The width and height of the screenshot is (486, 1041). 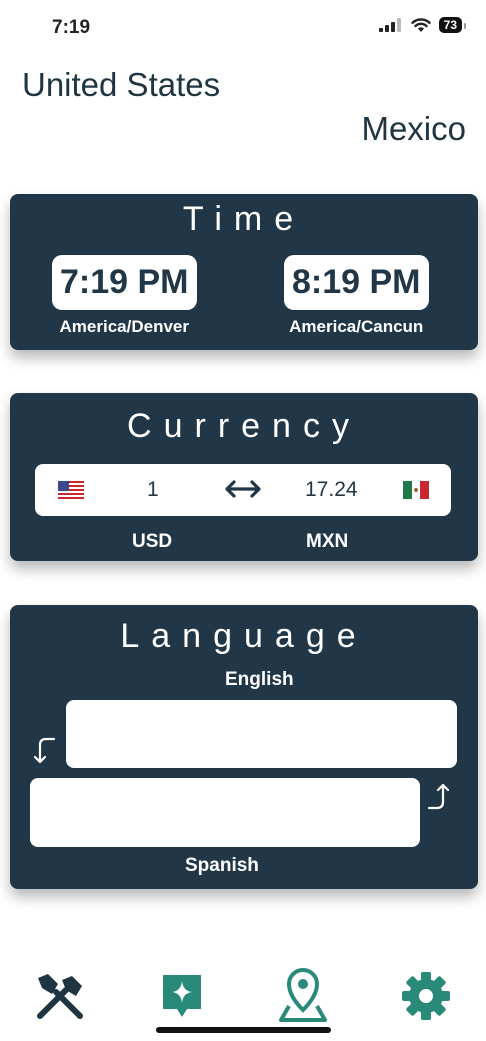 What do you see at coordinates (389, 25) in the screenshot?
I see `cellular-signal-icon` at bounding box center [389, 25].